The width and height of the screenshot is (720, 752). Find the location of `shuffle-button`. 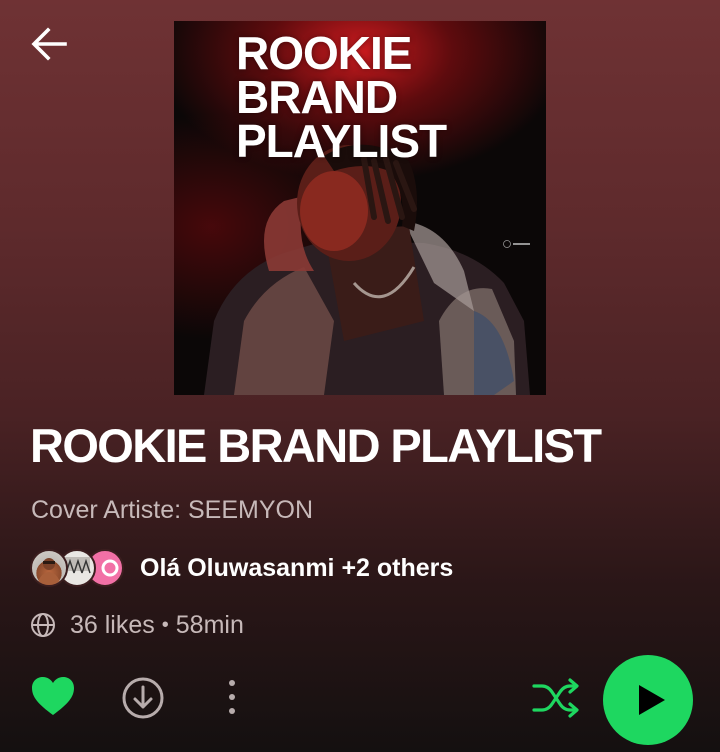

shuffle-button is located at coordinates (556, 698).